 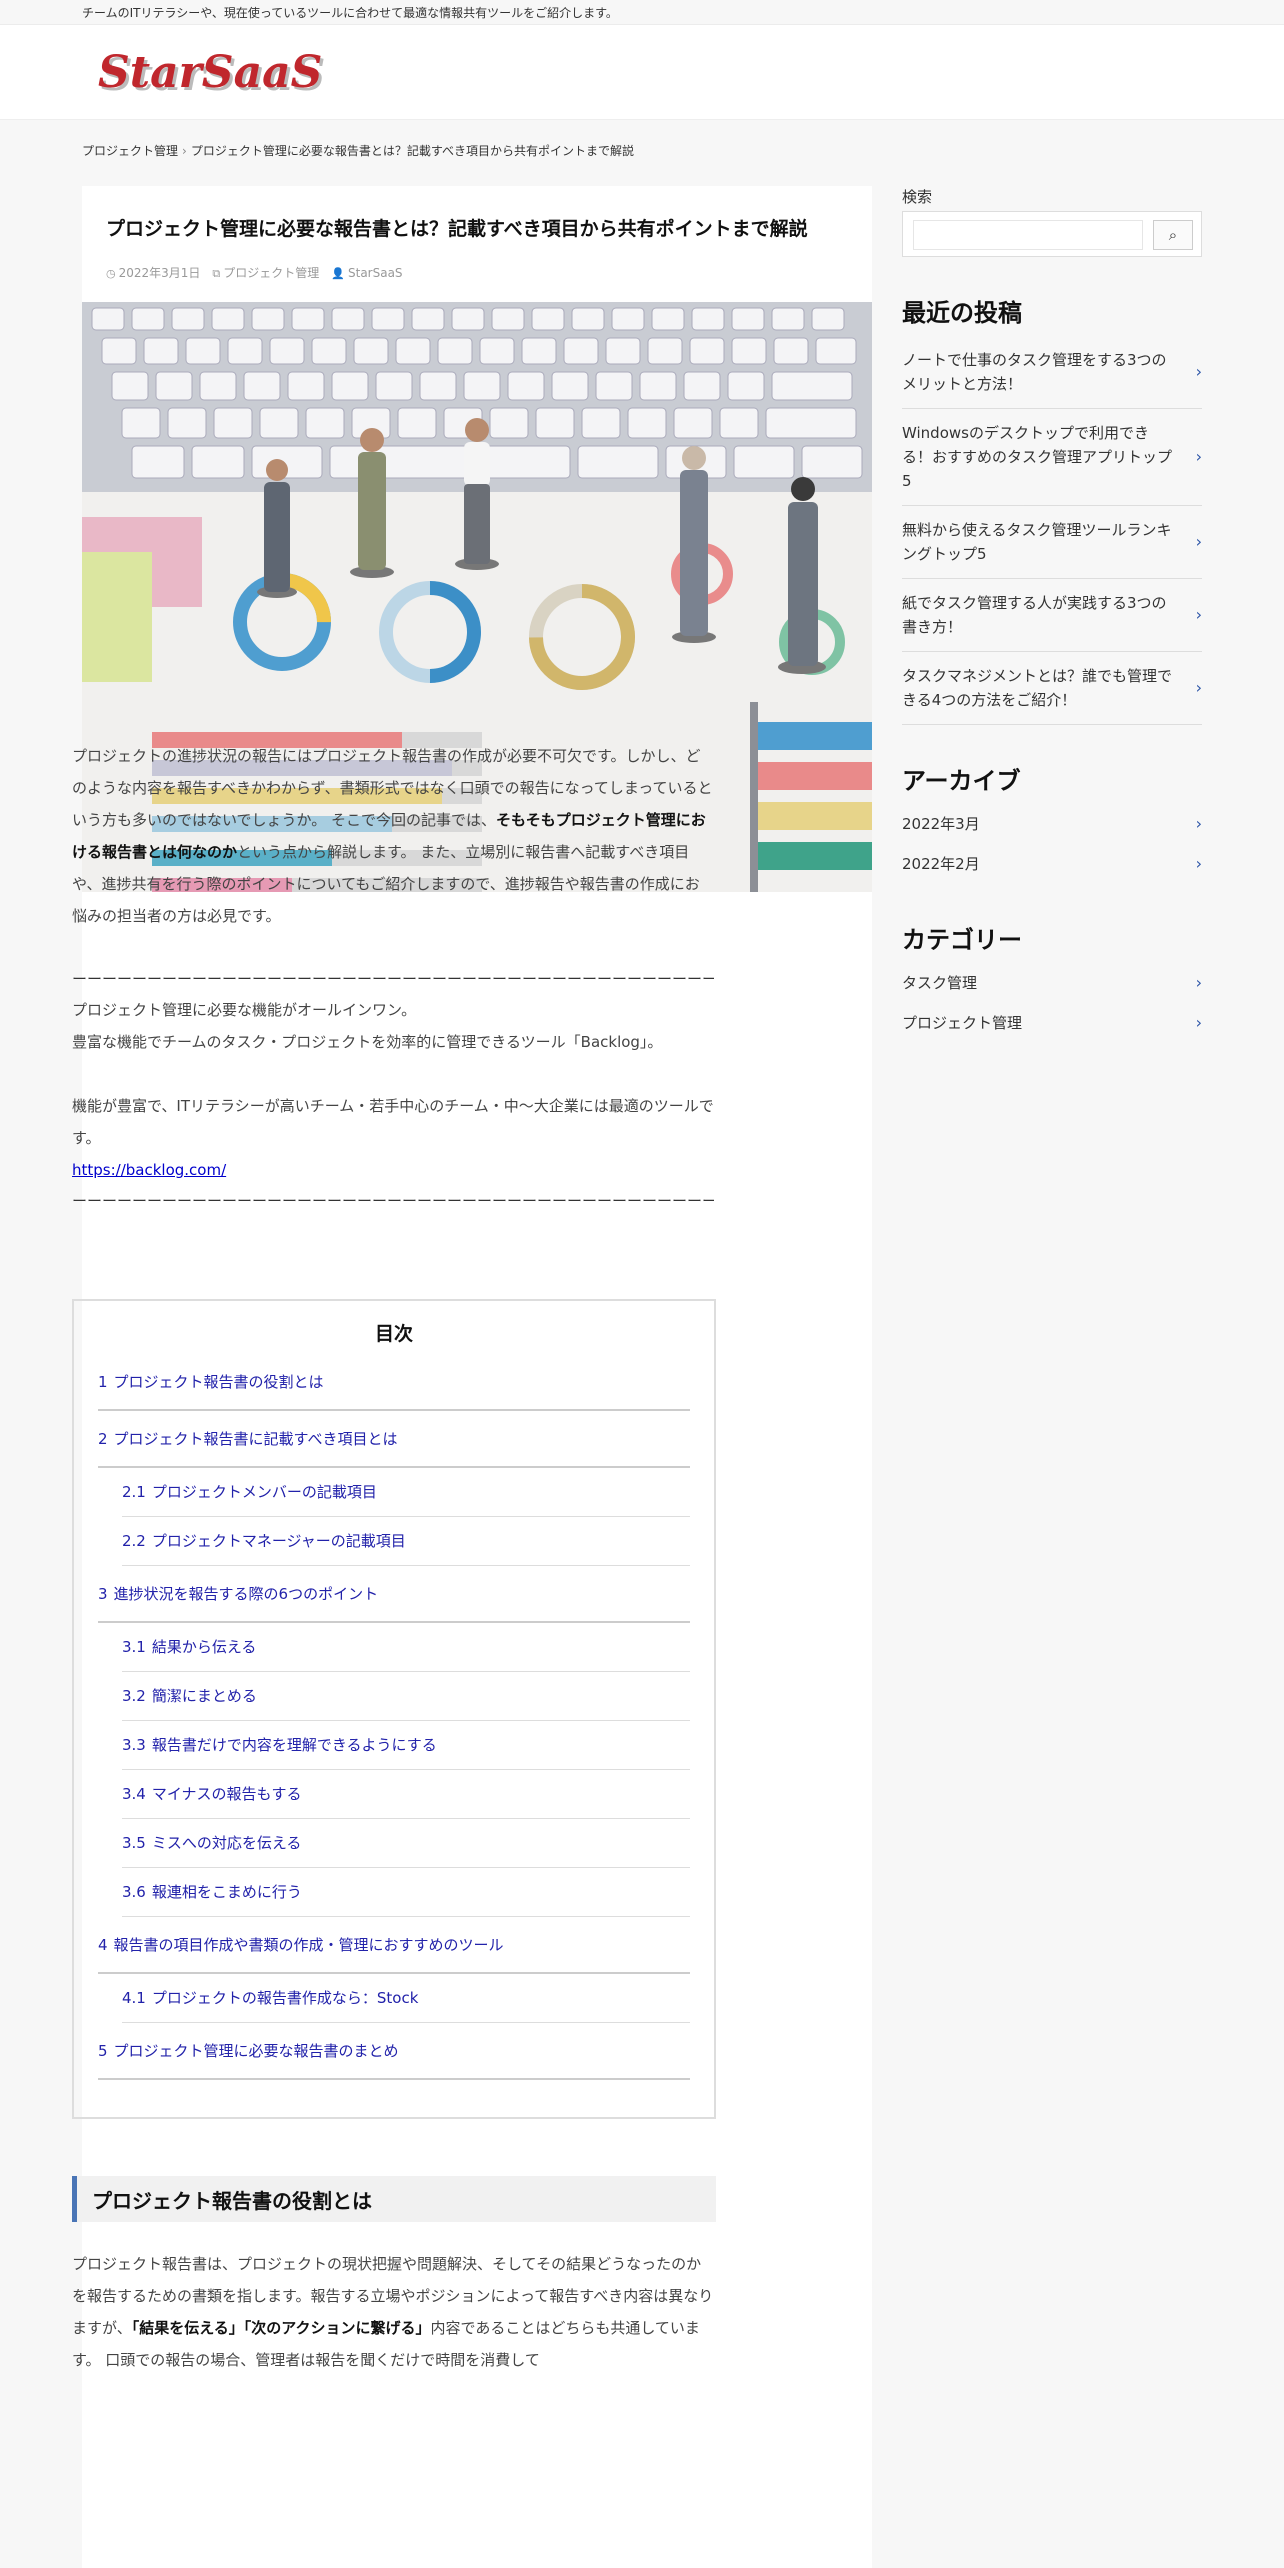 I want to click on toc-item-number: 3.4, so click(x=134, y=1794).